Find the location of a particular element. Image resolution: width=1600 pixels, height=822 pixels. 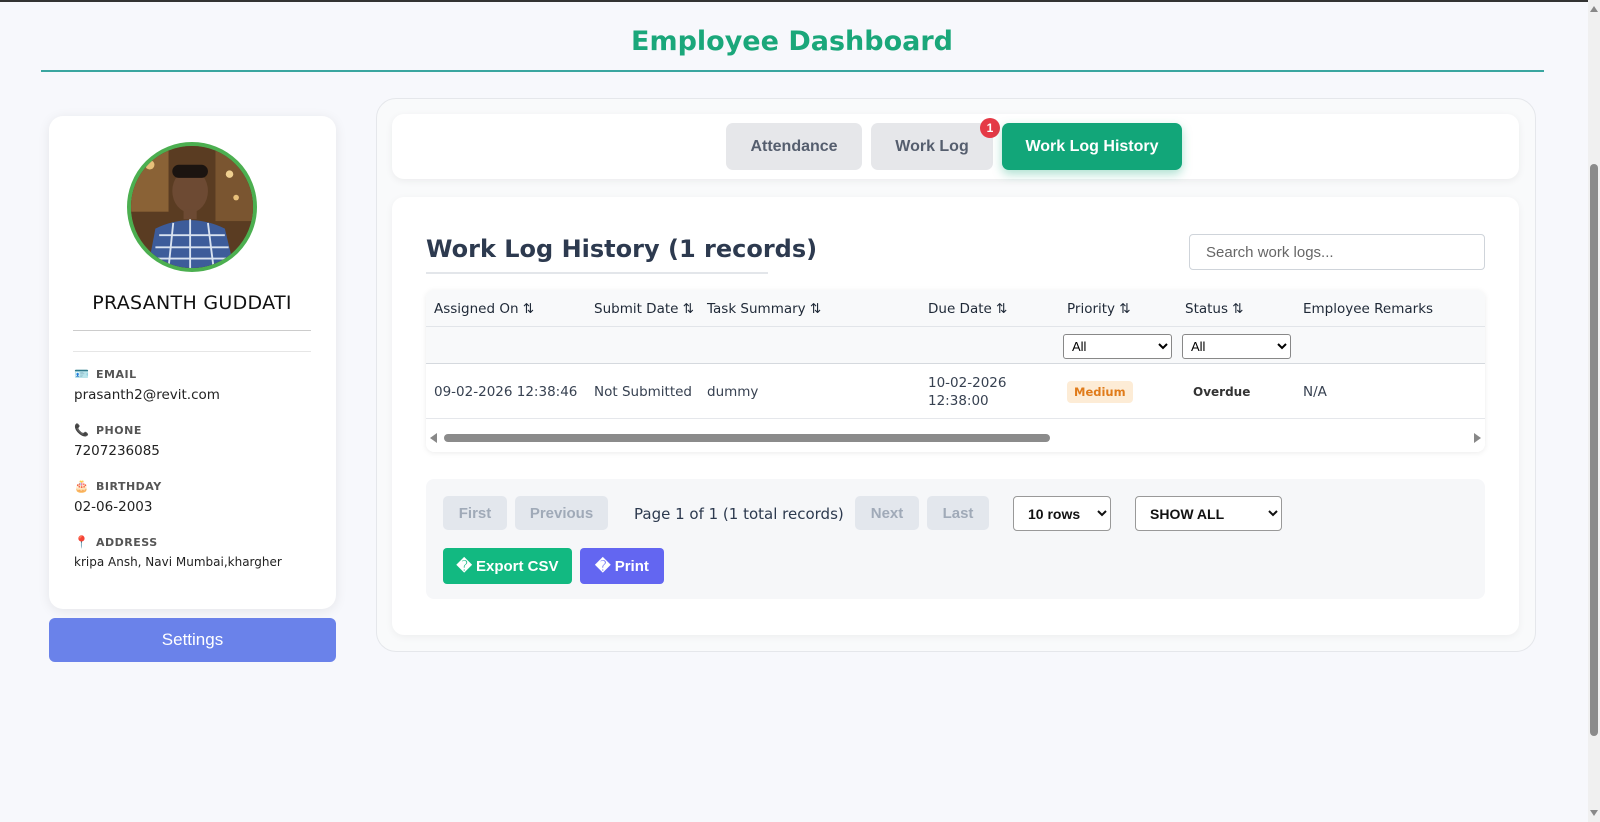

scroll-thumb is located at coordinates (747, 438).